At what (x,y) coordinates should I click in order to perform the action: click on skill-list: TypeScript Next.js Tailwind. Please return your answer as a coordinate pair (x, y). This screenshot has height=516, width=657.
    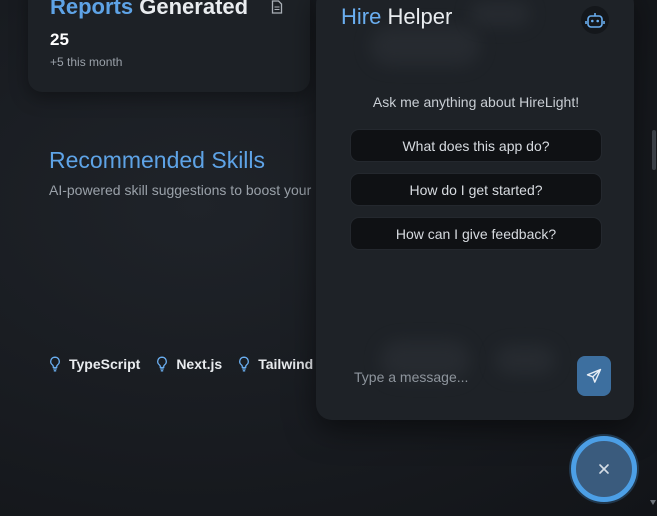
    Looking at the image, I should click on (182, 364).